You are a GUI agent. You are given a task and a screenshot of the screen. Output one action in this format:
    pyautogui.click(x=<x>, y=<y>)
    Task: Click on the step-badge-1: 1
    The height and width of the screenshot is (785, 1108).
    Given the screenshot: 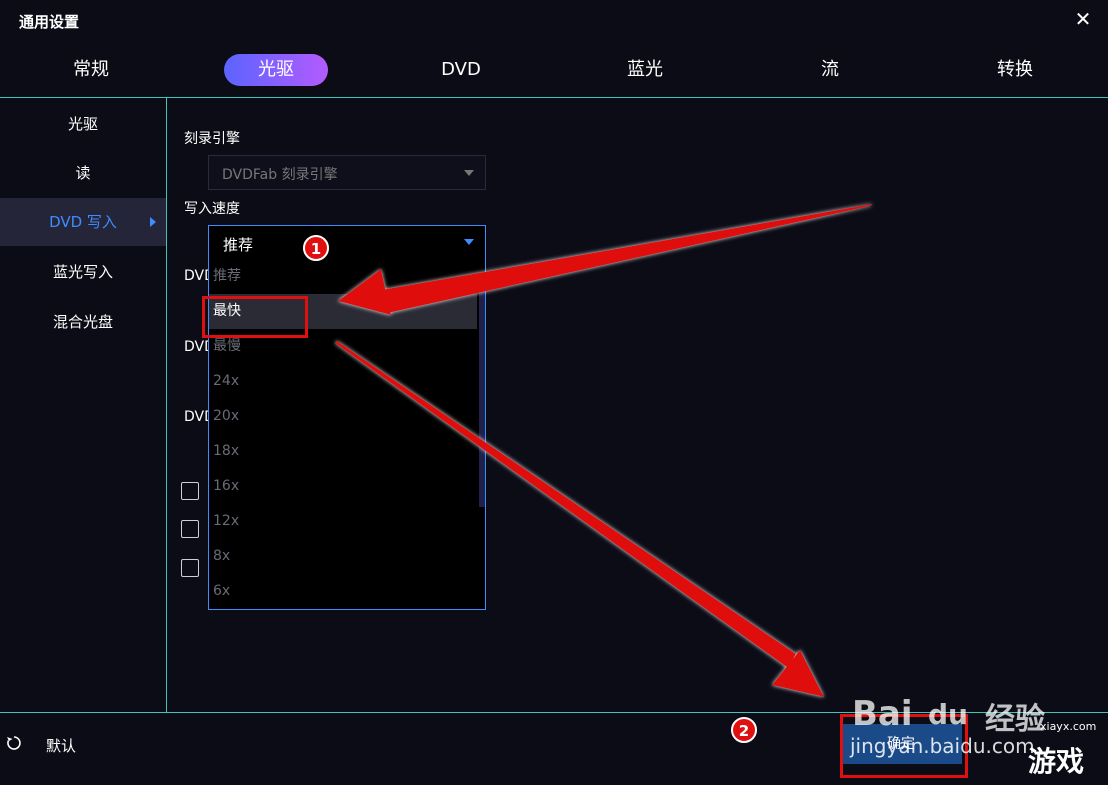 What is the action you would take?
    pyautogui.click(x=316, y=248)
    